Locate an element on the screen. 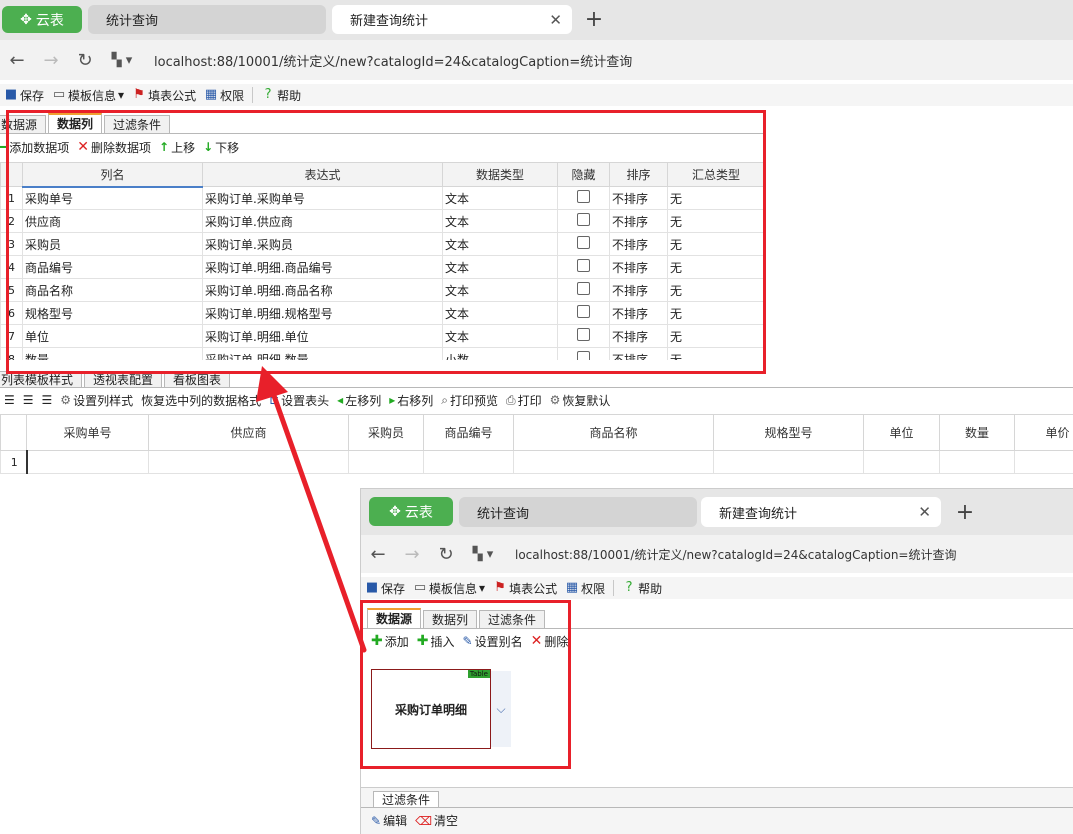 The height and width of the screenshot is (834, 1073). arrow-head is located at coordinates (272, 384).